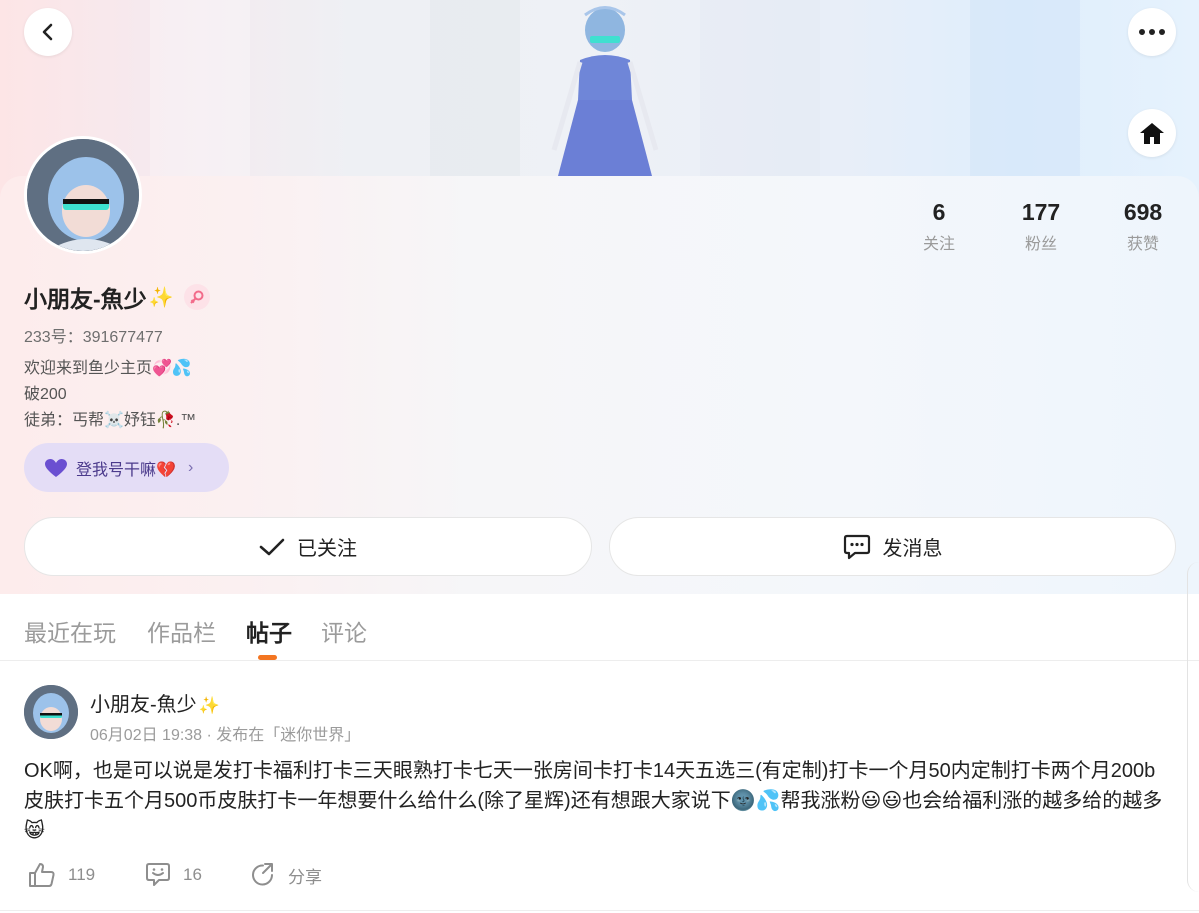 Image resolution: width=1199 pixels, height=913 pixels. Describe the element at coordinates (181, 631) in the screenshot. I see `tab-works: 作品栏` at that location.